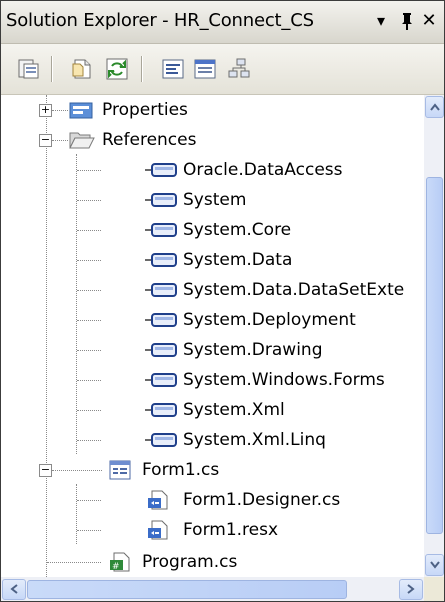 The image size is (445, 602). Describe the element at coordinates (262, 500) in the screenshot. I see `tree-item-label: Form1.Designer.cs` at that location.